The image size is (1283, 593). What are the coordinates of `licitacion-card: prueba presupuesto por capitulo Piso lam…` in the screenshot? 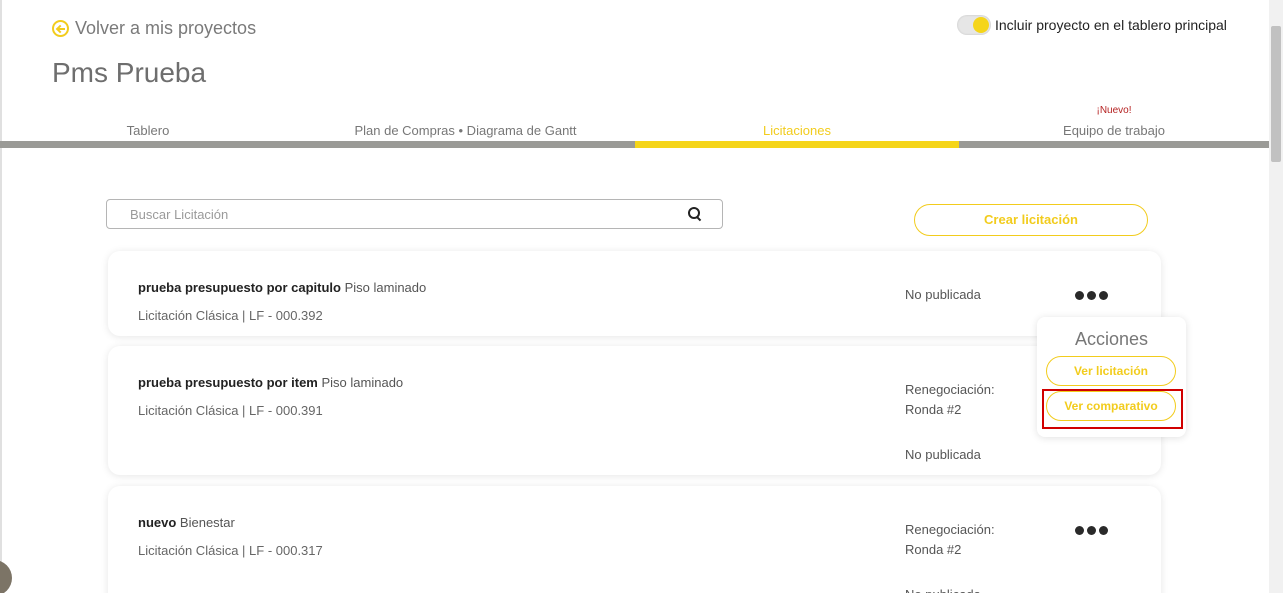 It's located at (634, 293).